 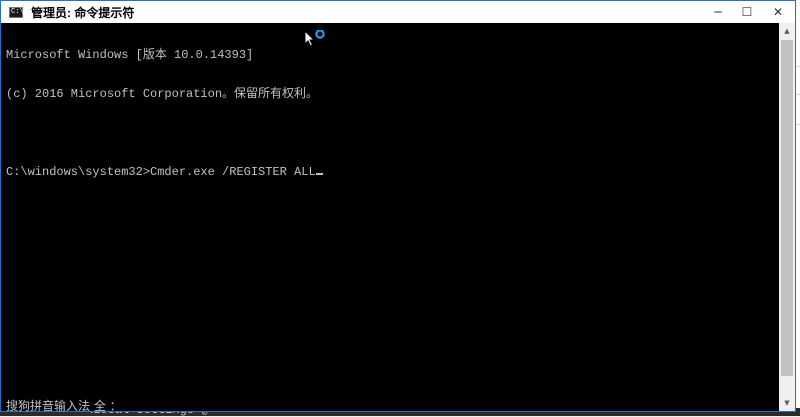 What do you see at coordinates (314, 38) in the screenshot?
I see `busy-arrow-cursor-icon` at bounding box center [314, 38].